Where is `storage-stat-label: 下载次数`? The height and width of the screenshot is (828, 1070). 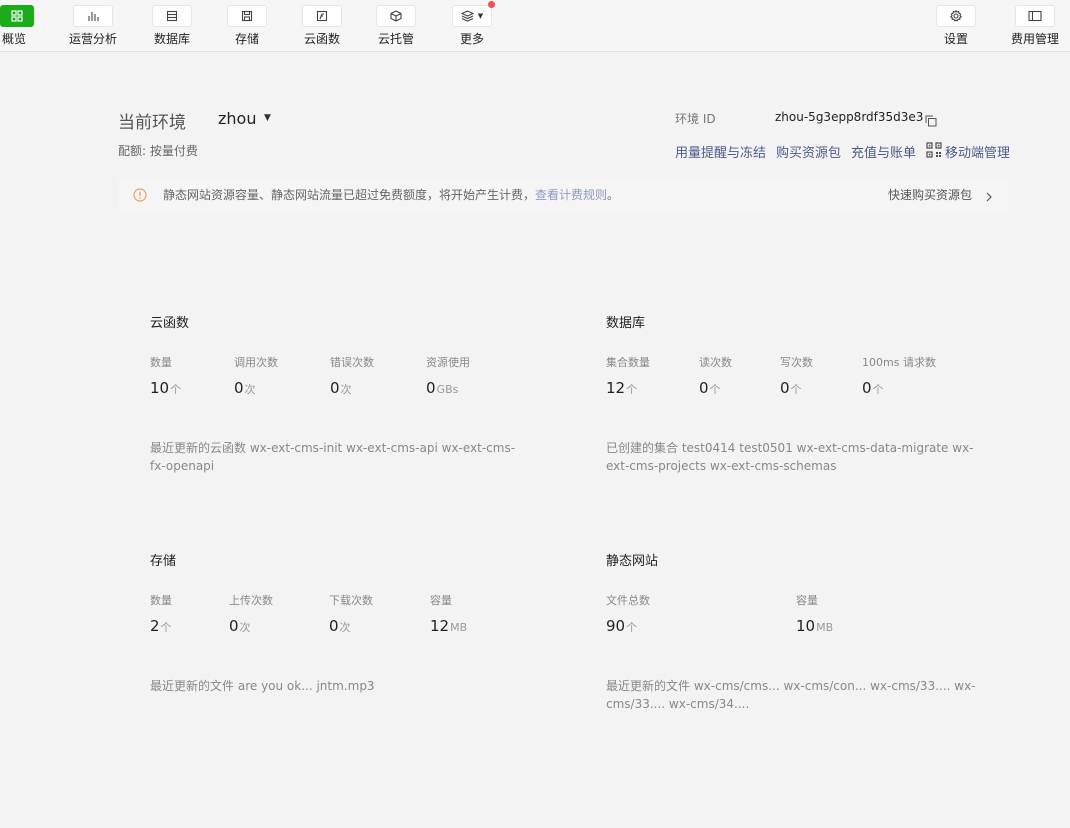
storage-stat-label: 下载次数 is located at coordinates (351, 600).